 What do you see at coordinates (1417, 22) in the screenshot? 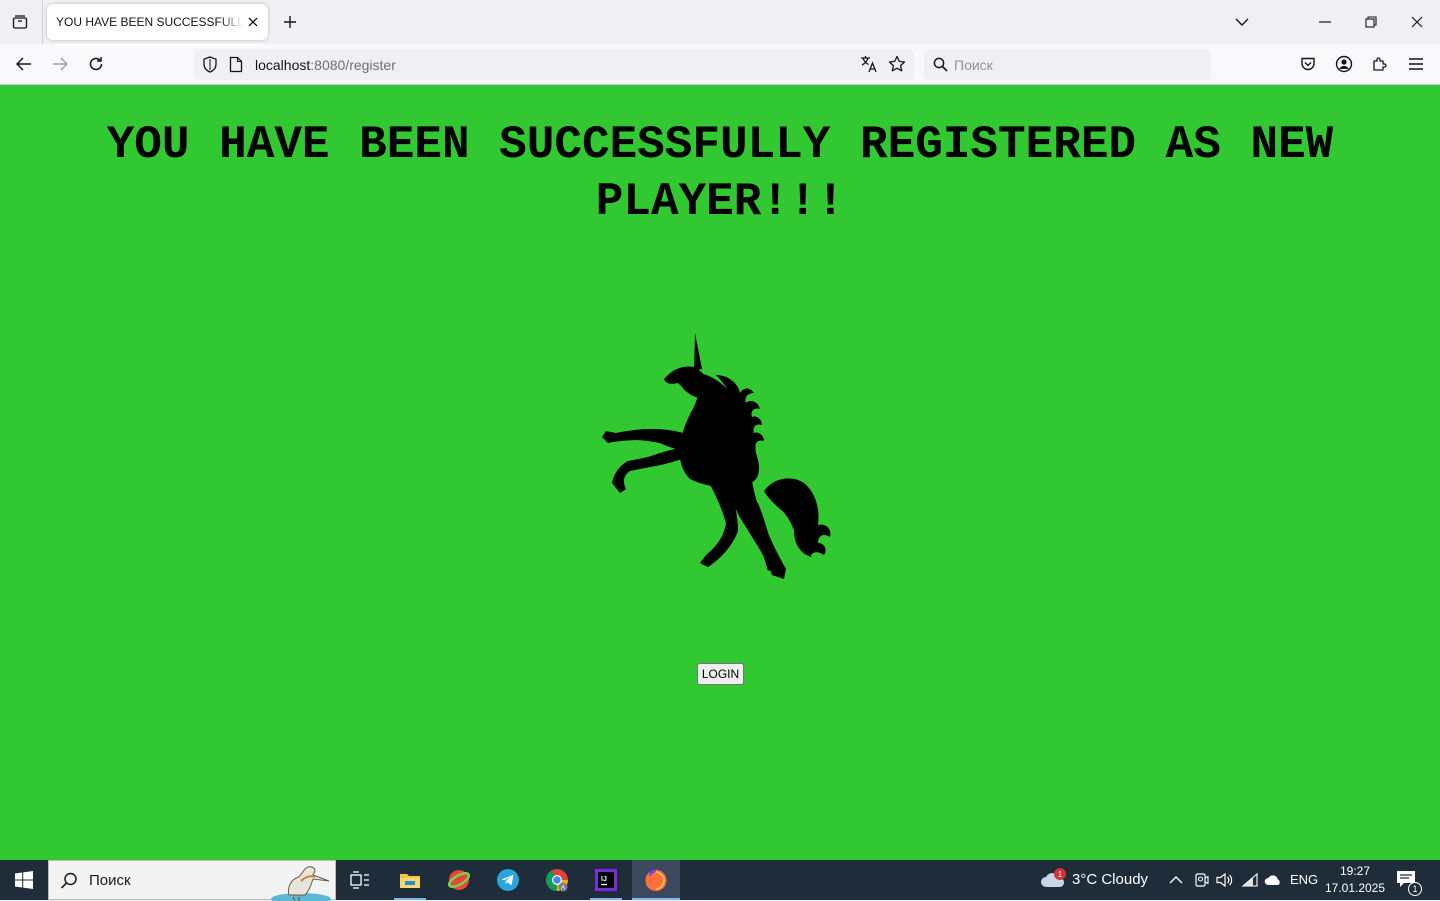
I see `close-window-icon` at bounding box center [1417, 22].